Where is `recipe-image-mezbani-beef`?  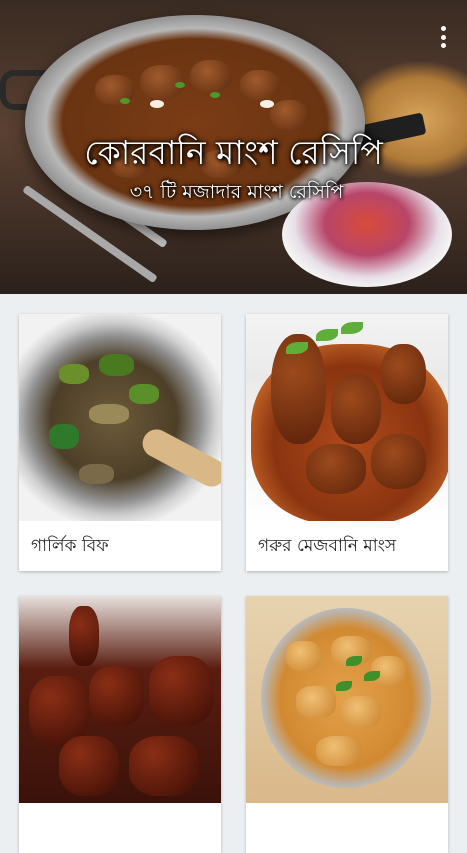
recipe-image-mezbani-beef is located at coordinates (347, 417).